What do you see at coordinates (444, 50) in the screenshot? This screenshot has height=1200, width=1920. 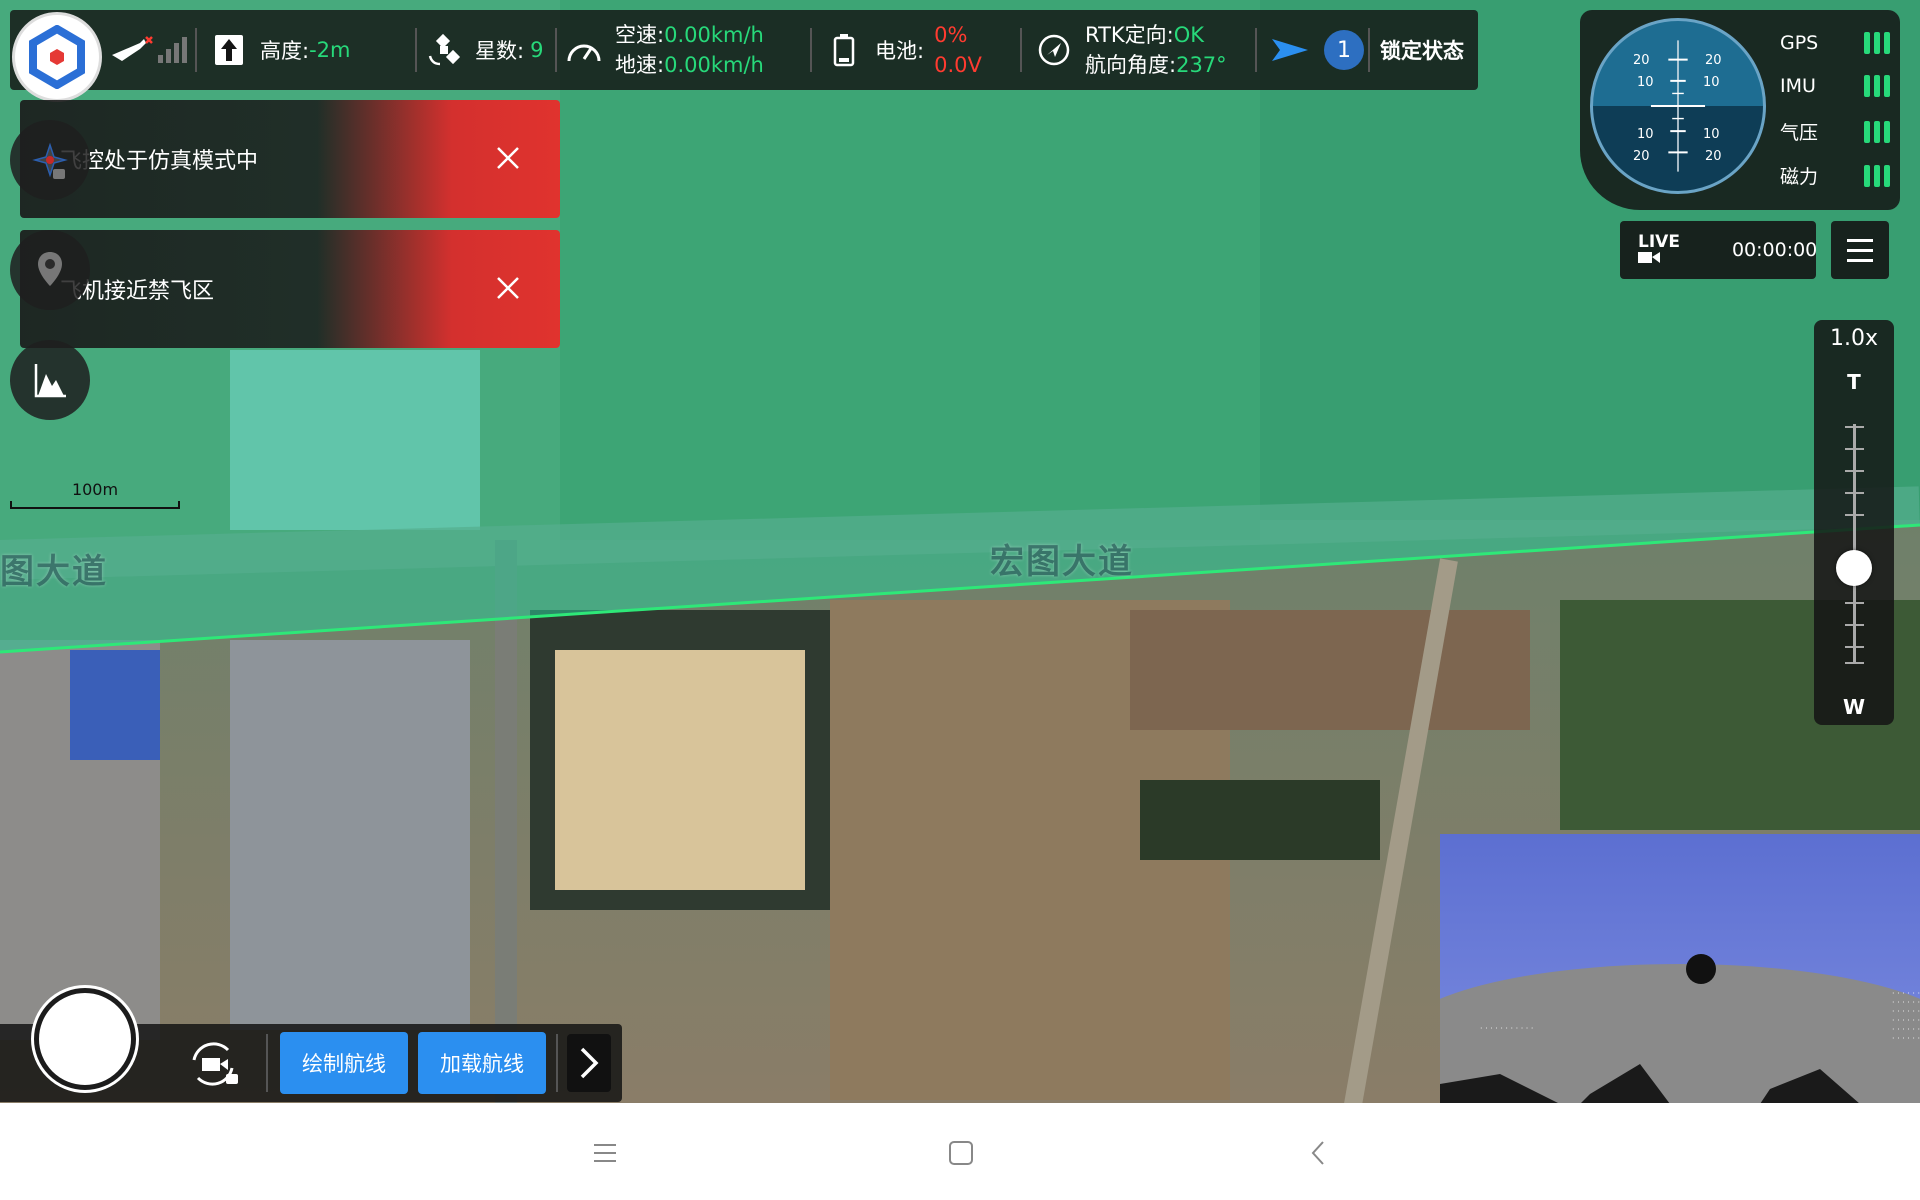 I see `satellite-icon` at bounding box center [444, 50].